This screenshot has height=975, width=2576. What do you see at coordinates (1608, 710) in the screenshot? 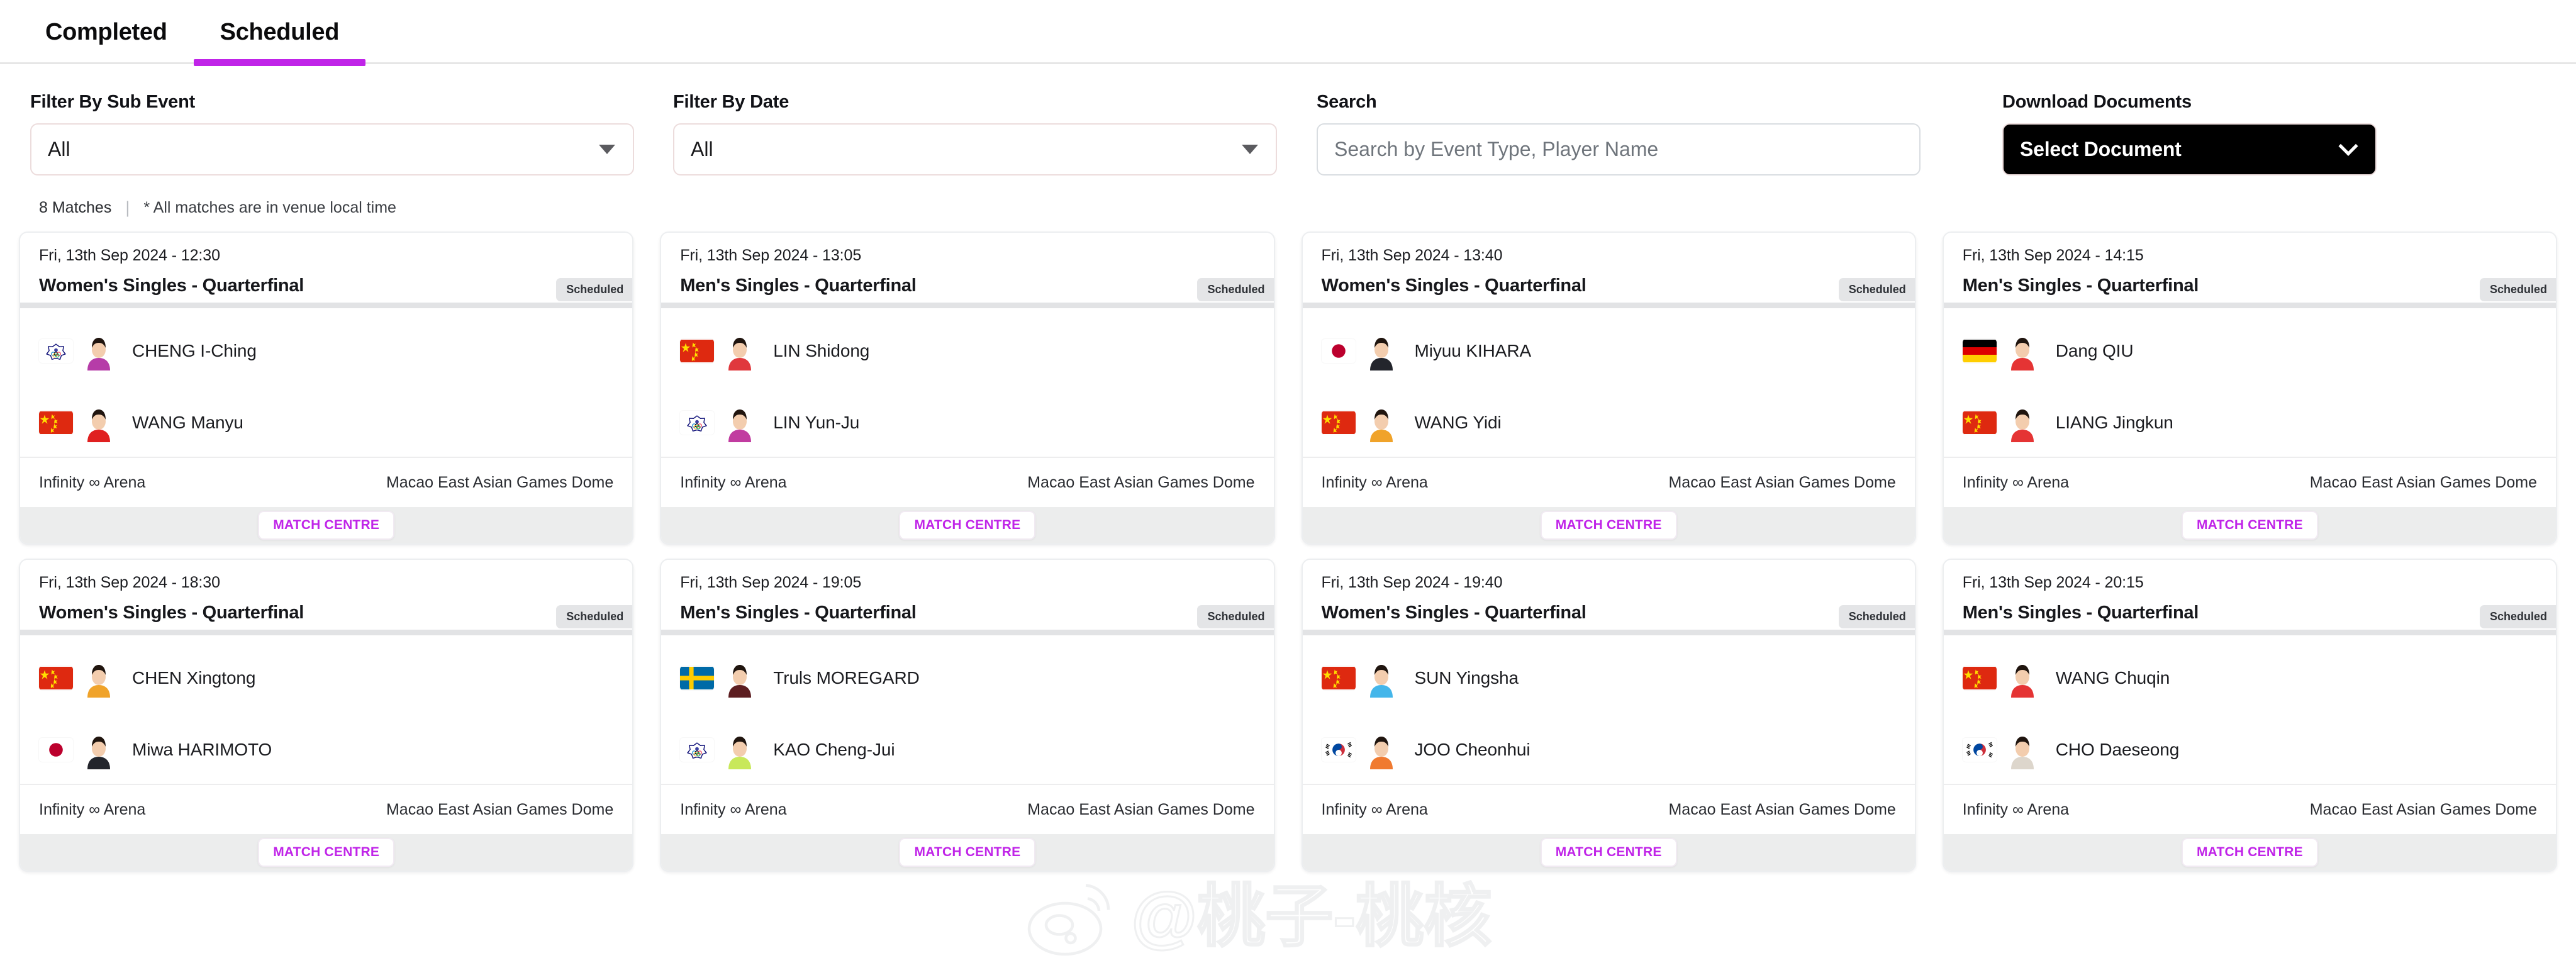
I see `player-list: SUN Yingsha JOO Cheonhui` at bounding box center [1608, 710].